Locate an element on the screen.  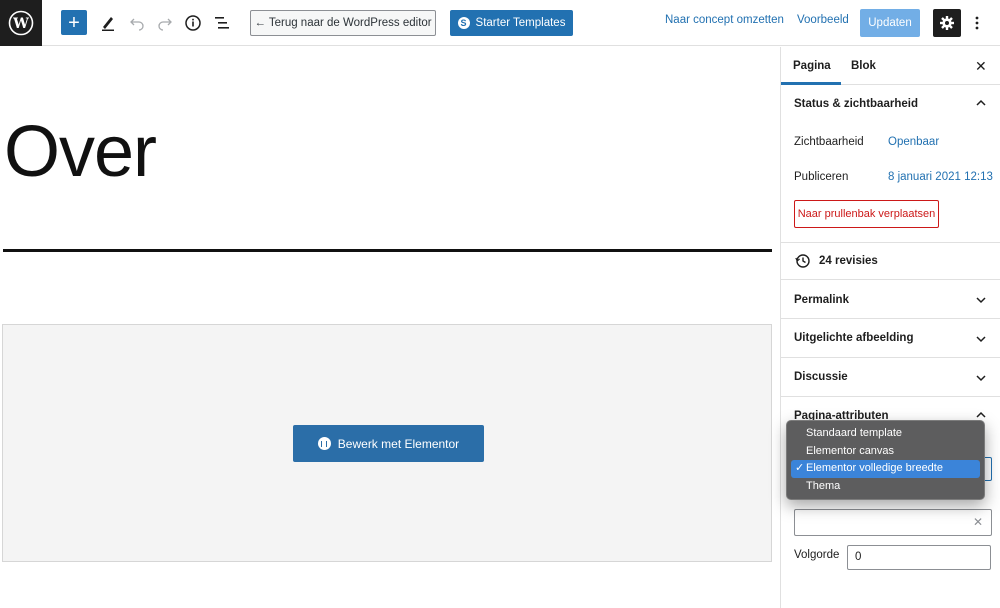
dropdown-option: Thema is located at coordinates (885, 487).